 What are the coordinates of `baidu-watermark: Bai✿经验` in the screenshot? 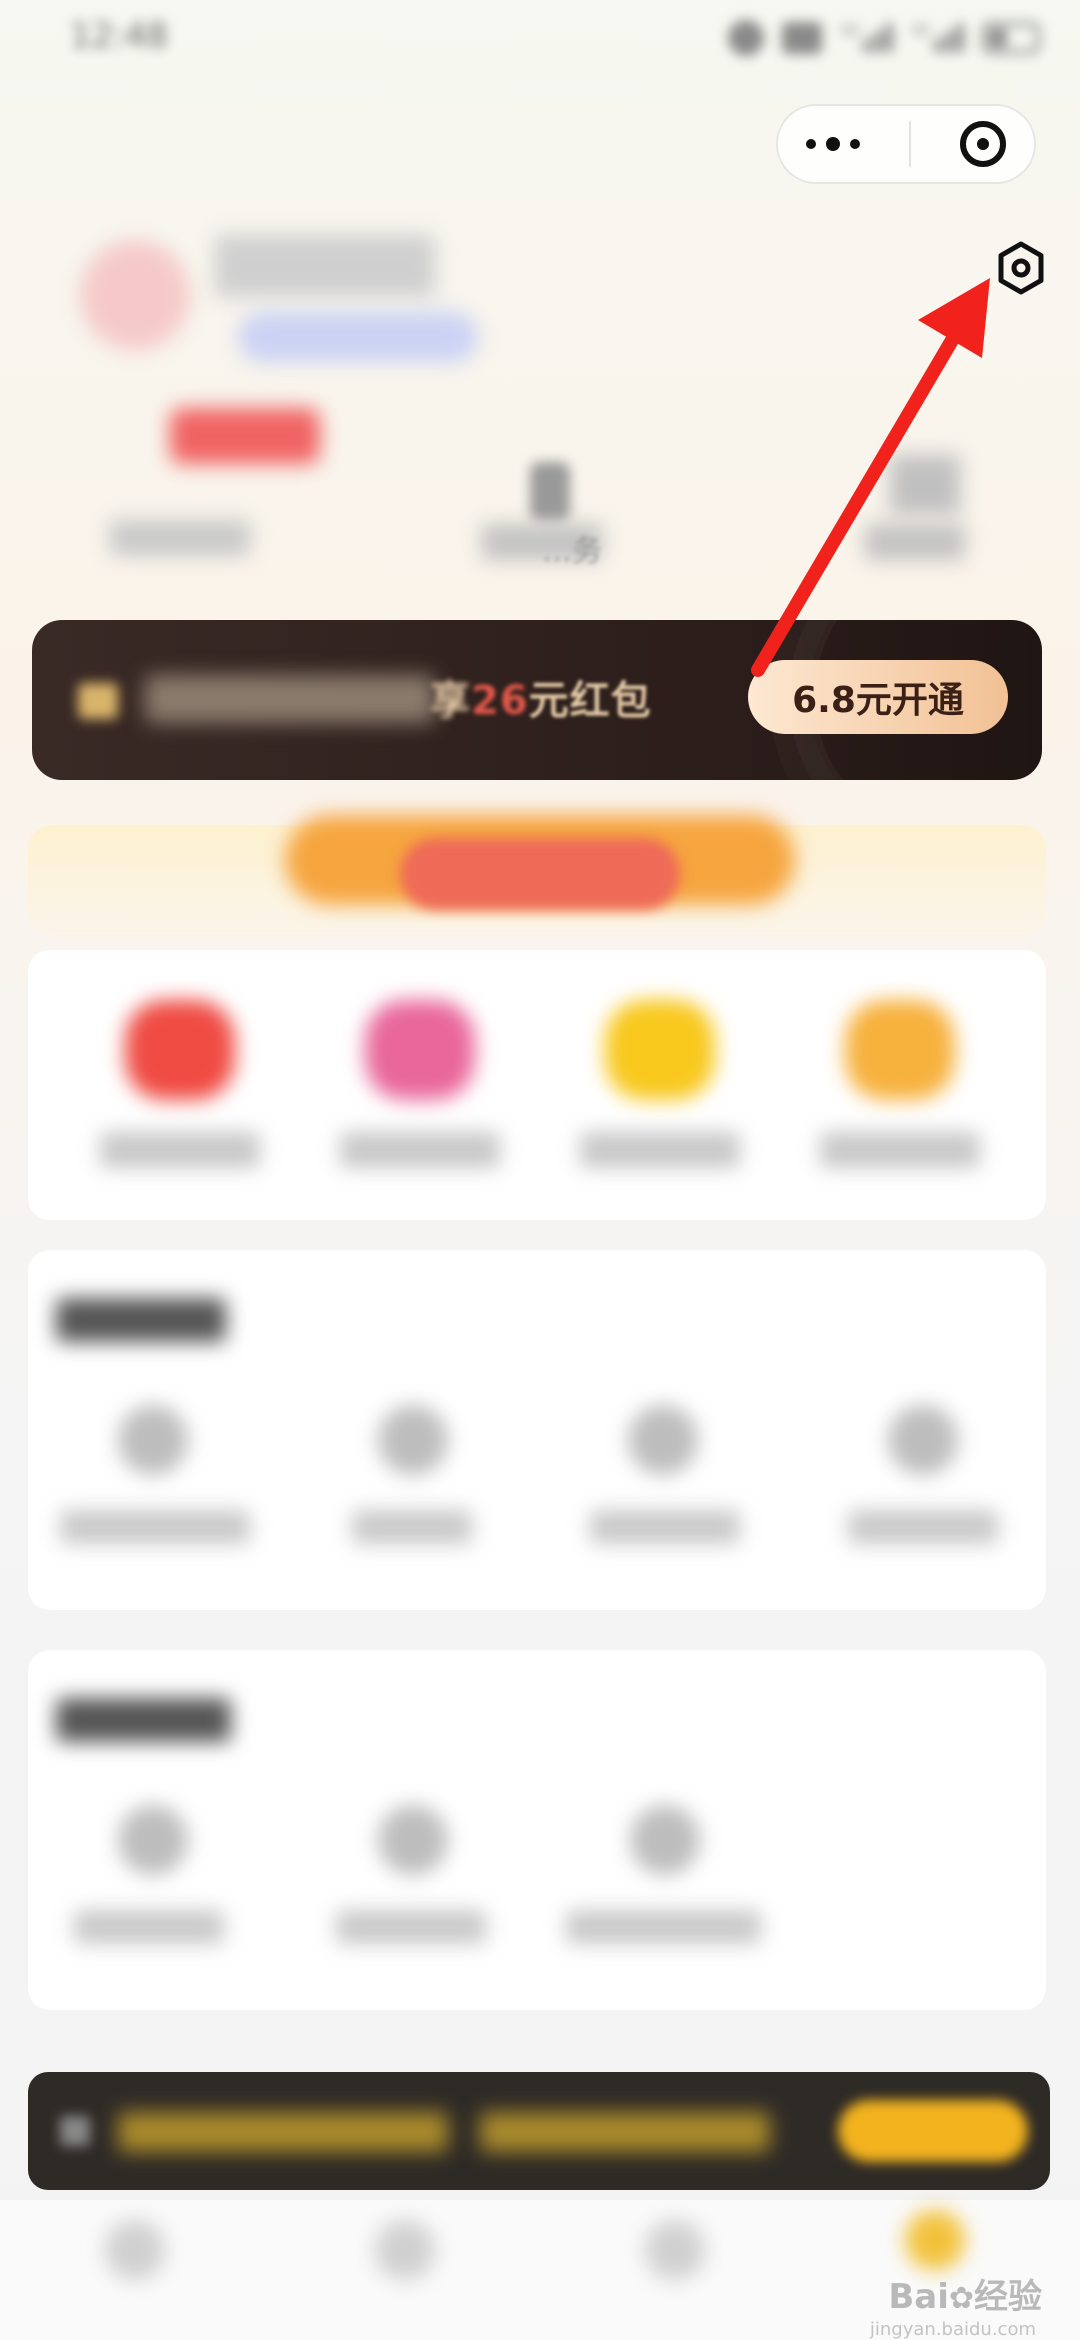 It's located at (965, 2297).